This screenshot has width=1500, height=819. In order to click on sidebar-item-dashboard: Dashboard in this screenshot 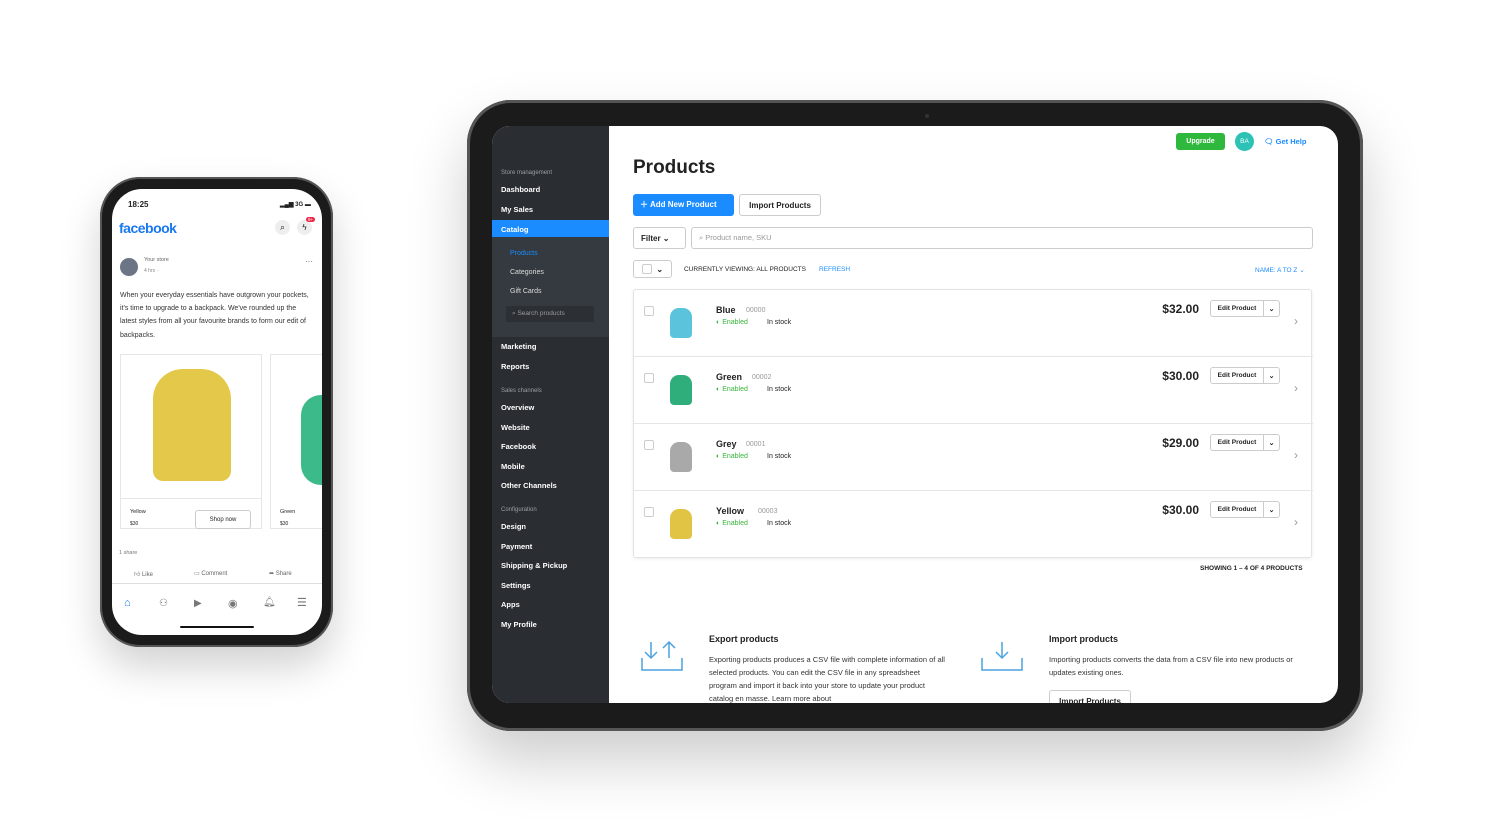, I will do `click(520, 189)`.